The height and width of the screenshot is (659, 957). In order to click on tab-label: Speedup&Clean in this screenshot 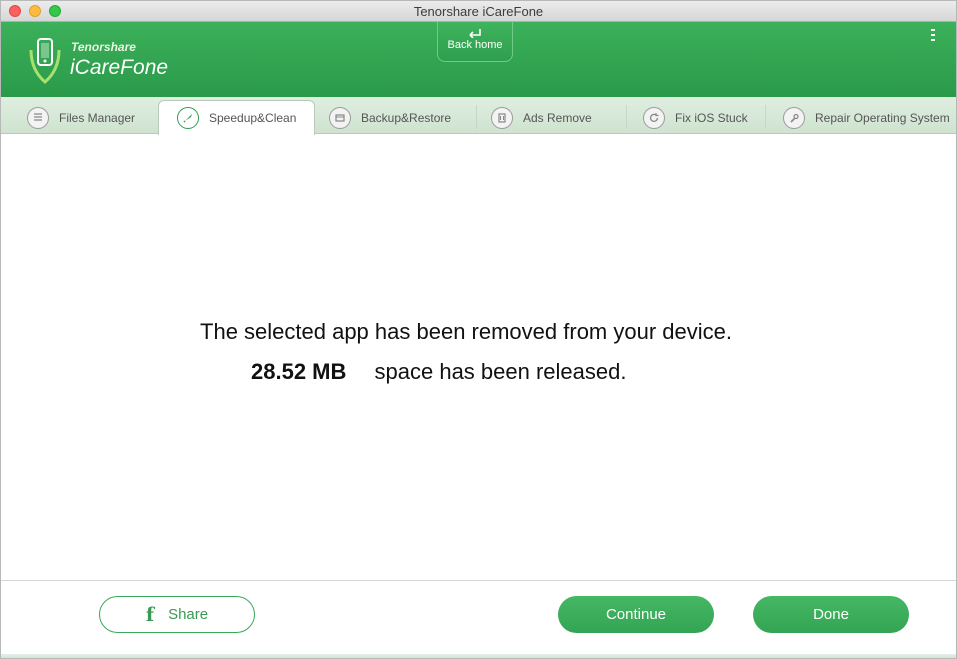, I will do `click(253, 118)`.